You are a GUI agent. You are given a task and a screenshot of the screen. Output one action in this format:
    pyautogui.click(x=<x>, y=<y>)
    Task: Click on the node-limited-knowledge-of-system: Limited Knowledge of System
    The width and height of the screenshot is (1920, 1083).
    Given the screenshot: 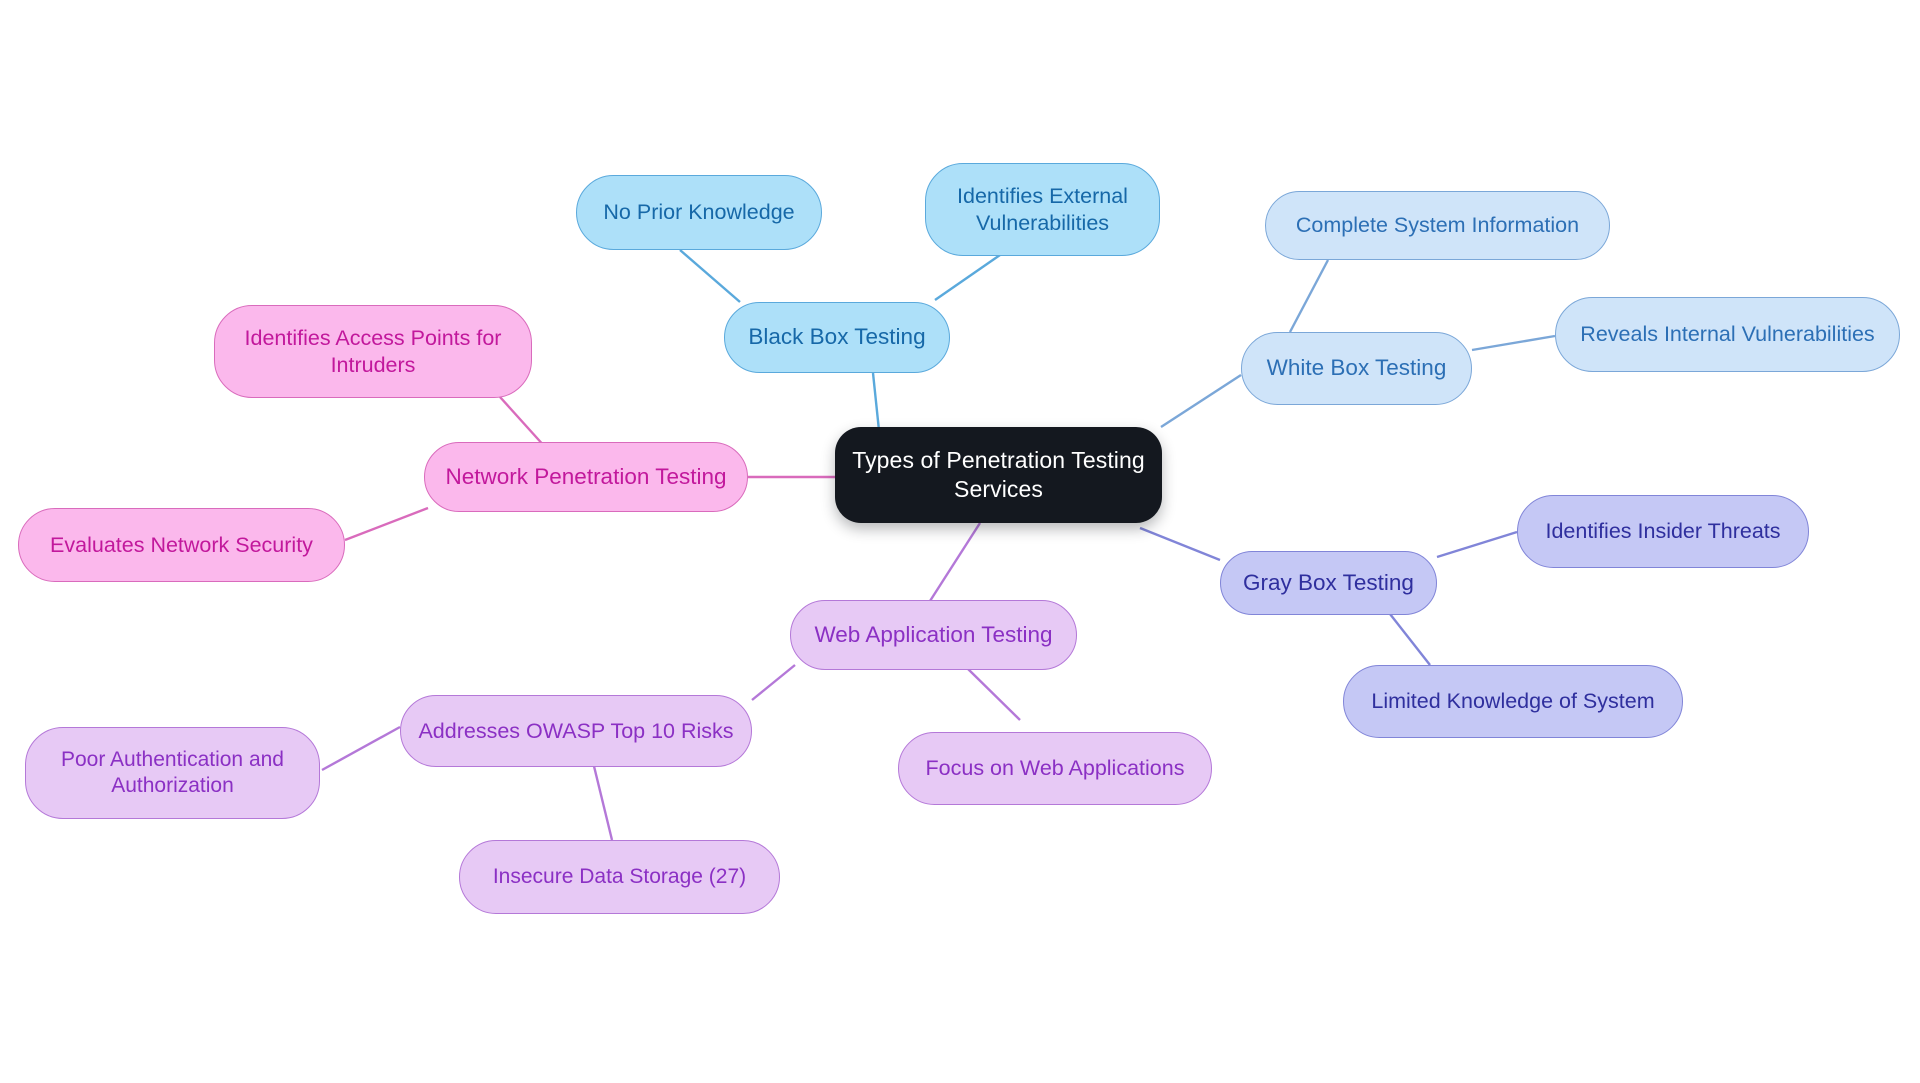 What is the action you would take?
    pyautogui.click(x=1513, y=701)
    